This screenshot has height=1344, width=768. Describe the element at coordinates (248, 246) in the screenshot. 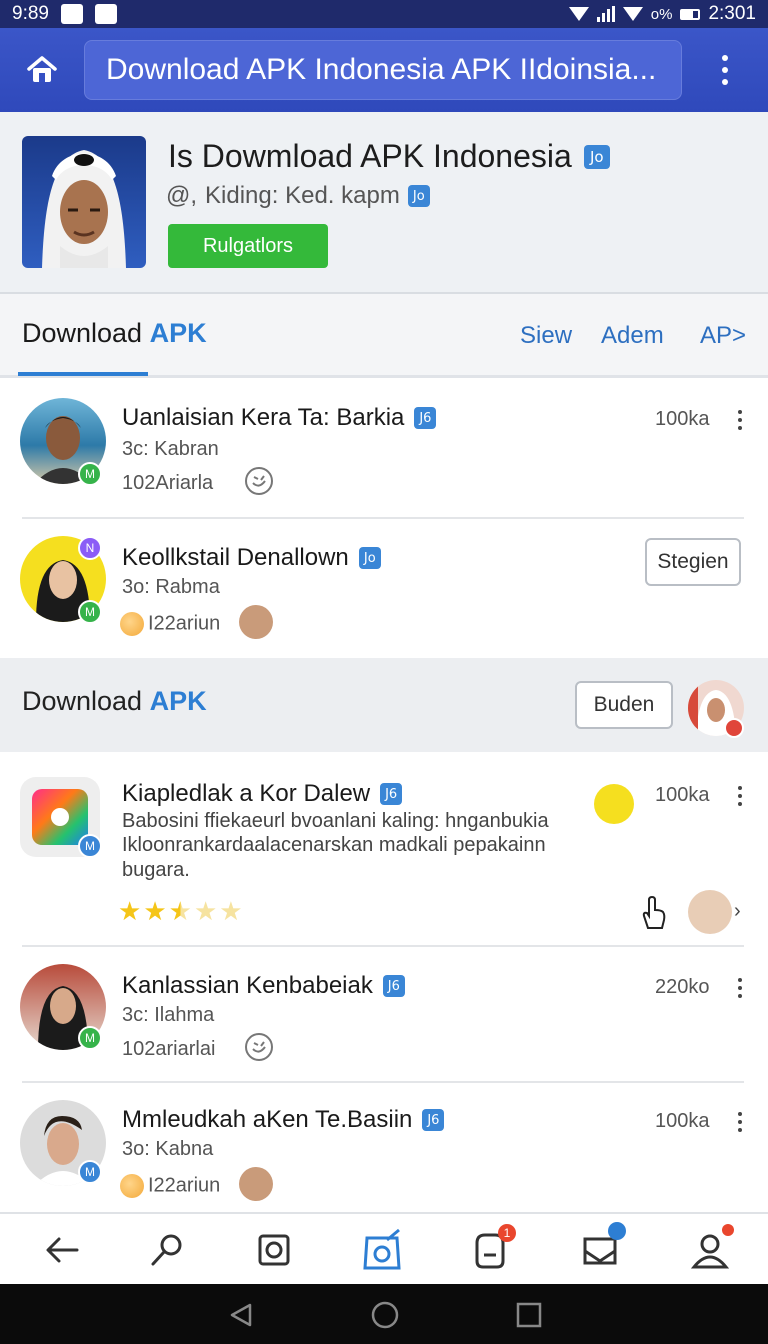

I see `primary-action-button: Rulgatlors` at that location.